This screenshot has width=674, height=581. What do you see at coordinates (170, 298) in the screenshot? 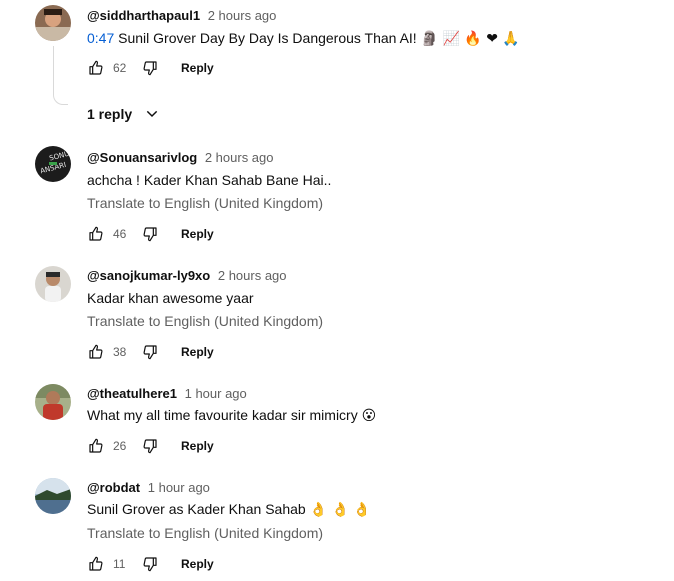
I see `comment-body: Kadar khan awesome yaar` at bounding box center [170, 298].